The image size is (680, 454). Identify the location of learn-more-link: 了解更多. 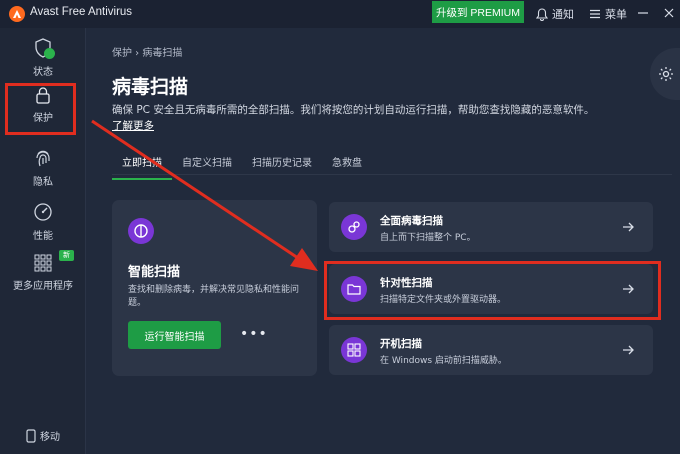
(133, 126).